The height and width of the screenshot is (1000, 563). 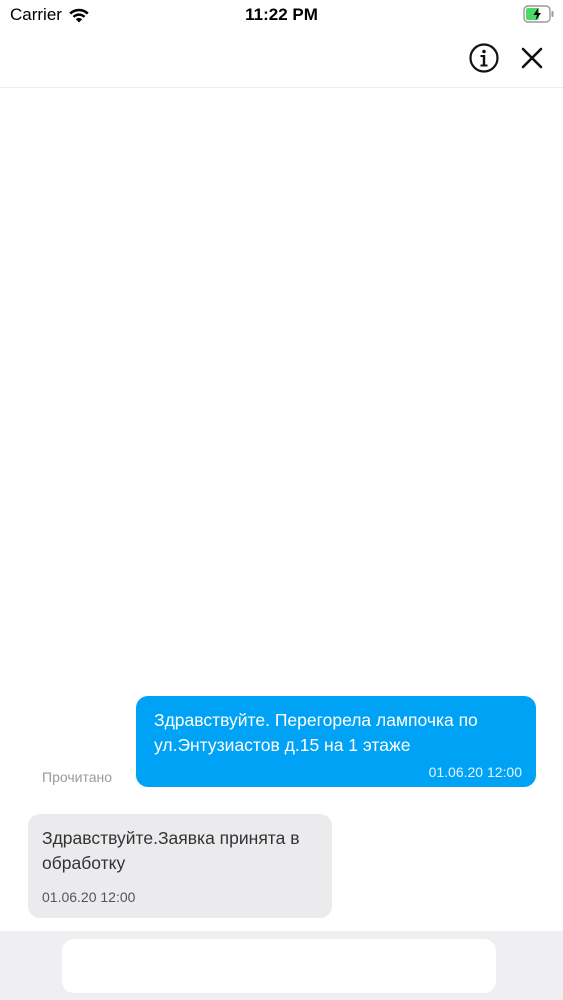 What do you see at coordinates (171, 850) in the screenshot?
I see `message-text: Здравствуйте.Заявка принята в обработку` at bounding box center [171, 850].